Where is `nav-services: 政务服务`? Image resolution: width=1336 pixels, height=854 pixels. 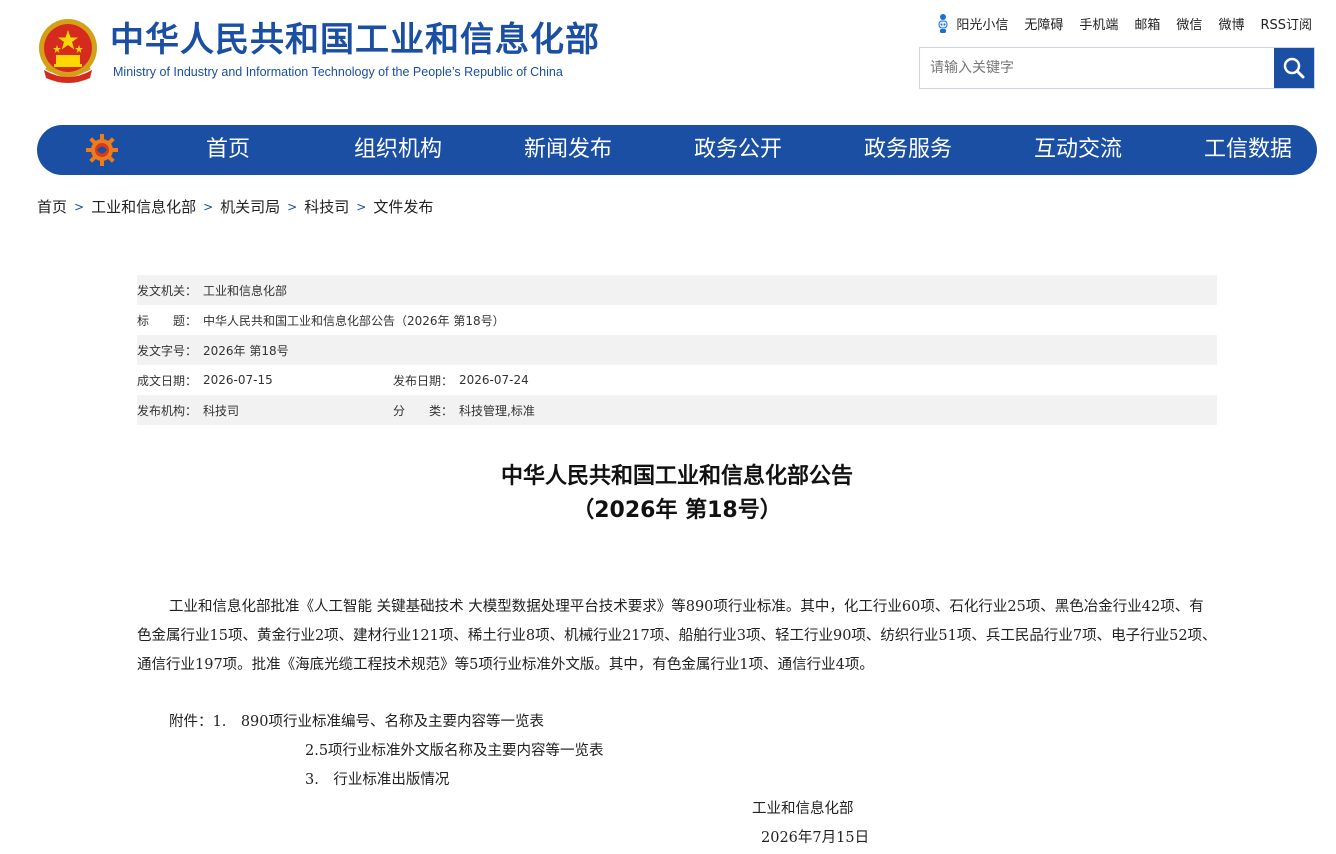
nav-services: 政务服务 is located at coordinates (908, 150).